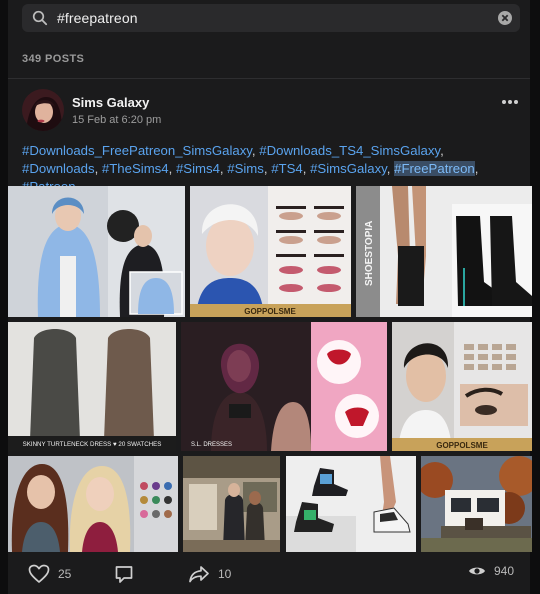  Describe the element at coordinates (211, 445) in the screenshot. I see `image-caption: S.L. DRESSES` at that location.